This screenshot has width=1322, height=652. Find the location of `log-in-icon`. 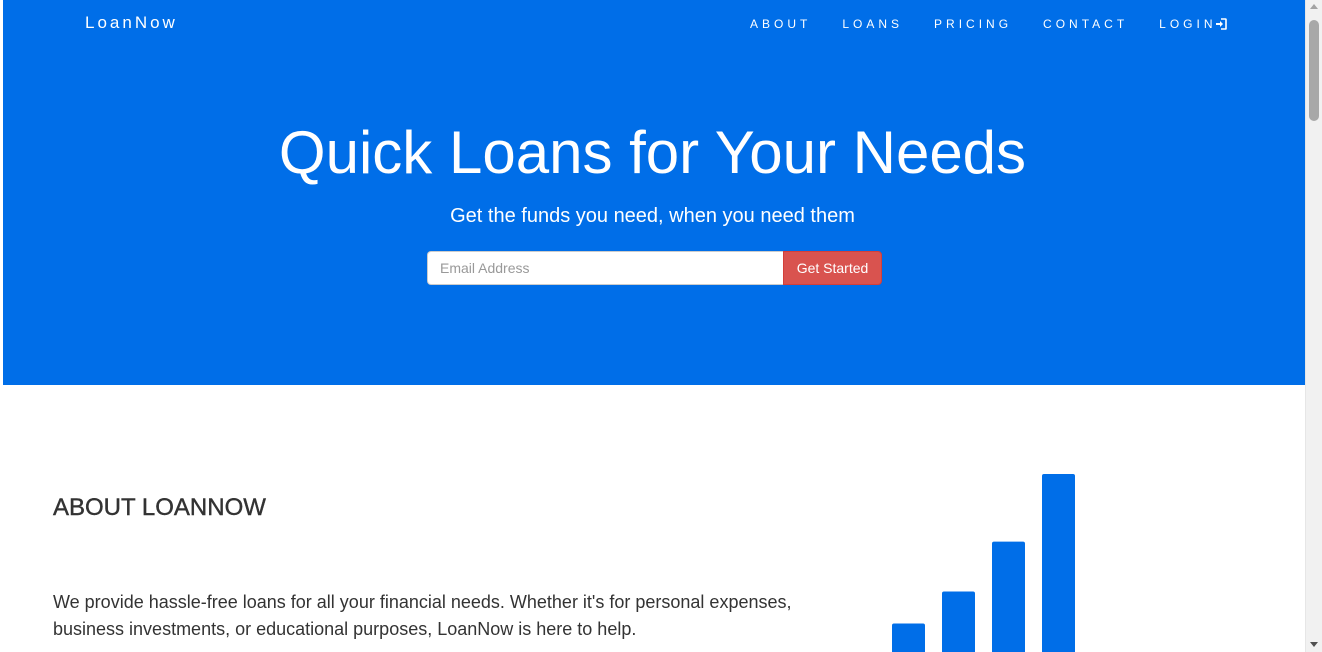

log-in-icon is located at coordinates (1221, 24).